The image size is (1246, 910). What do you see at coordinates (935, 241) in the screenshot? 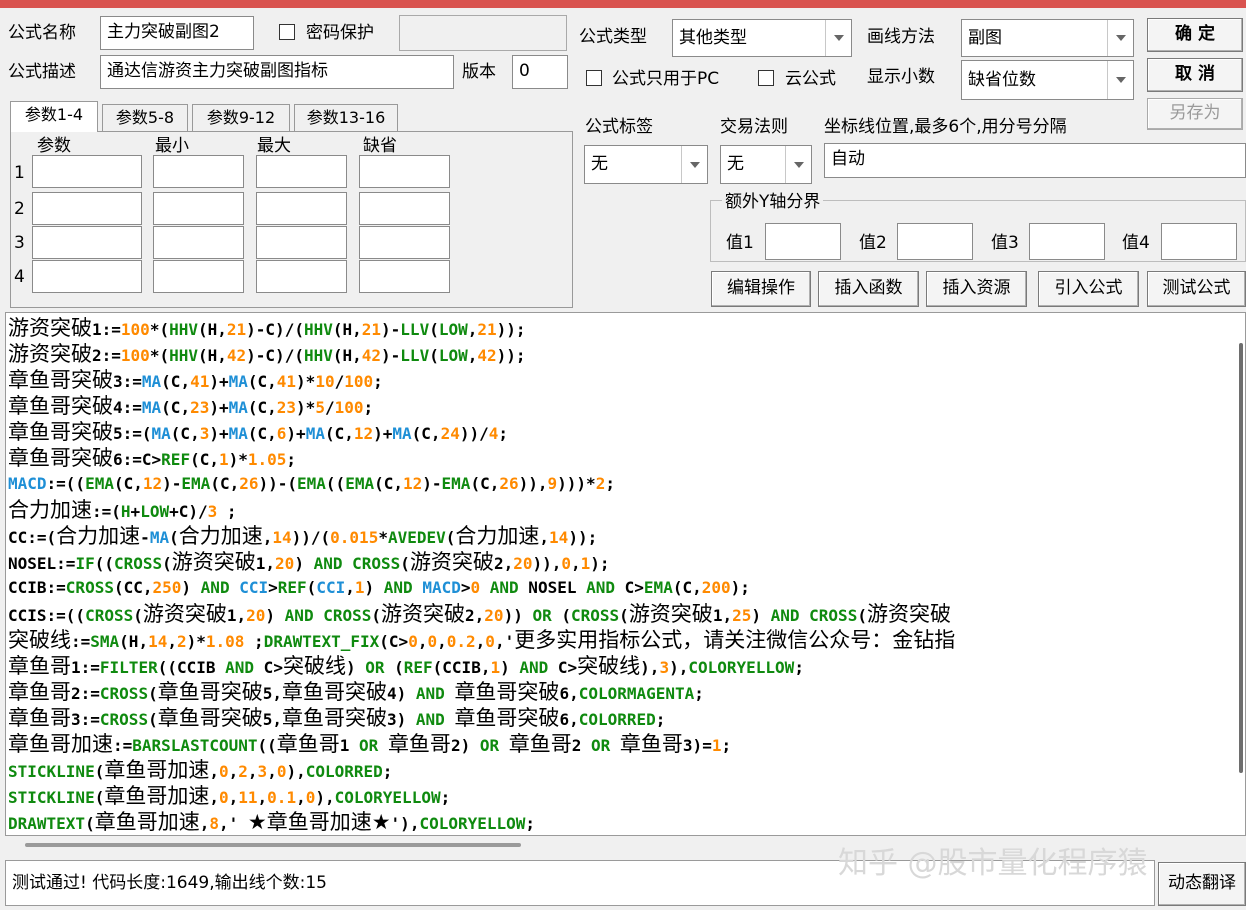
I see `value2-input` at bounding box center [935, 241].